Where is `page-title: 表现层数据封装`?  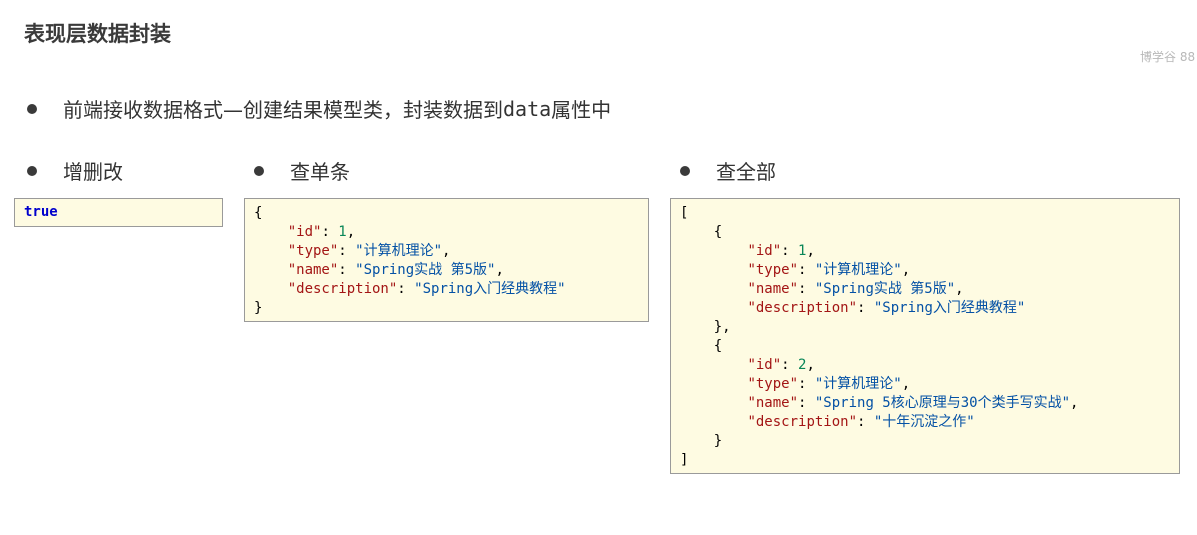
page-title: 表现层数据封装 is located at coordinates (97, 34).